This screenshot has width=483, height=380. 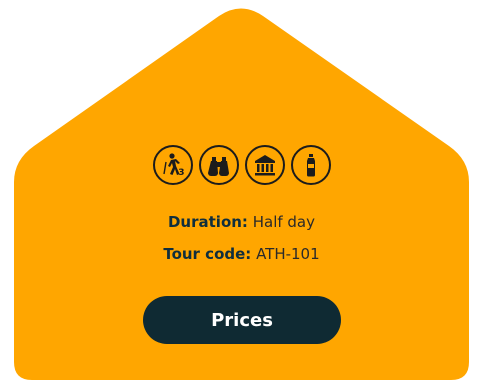 I want to click on water-bottle-icon, so click(x=310, y=165).